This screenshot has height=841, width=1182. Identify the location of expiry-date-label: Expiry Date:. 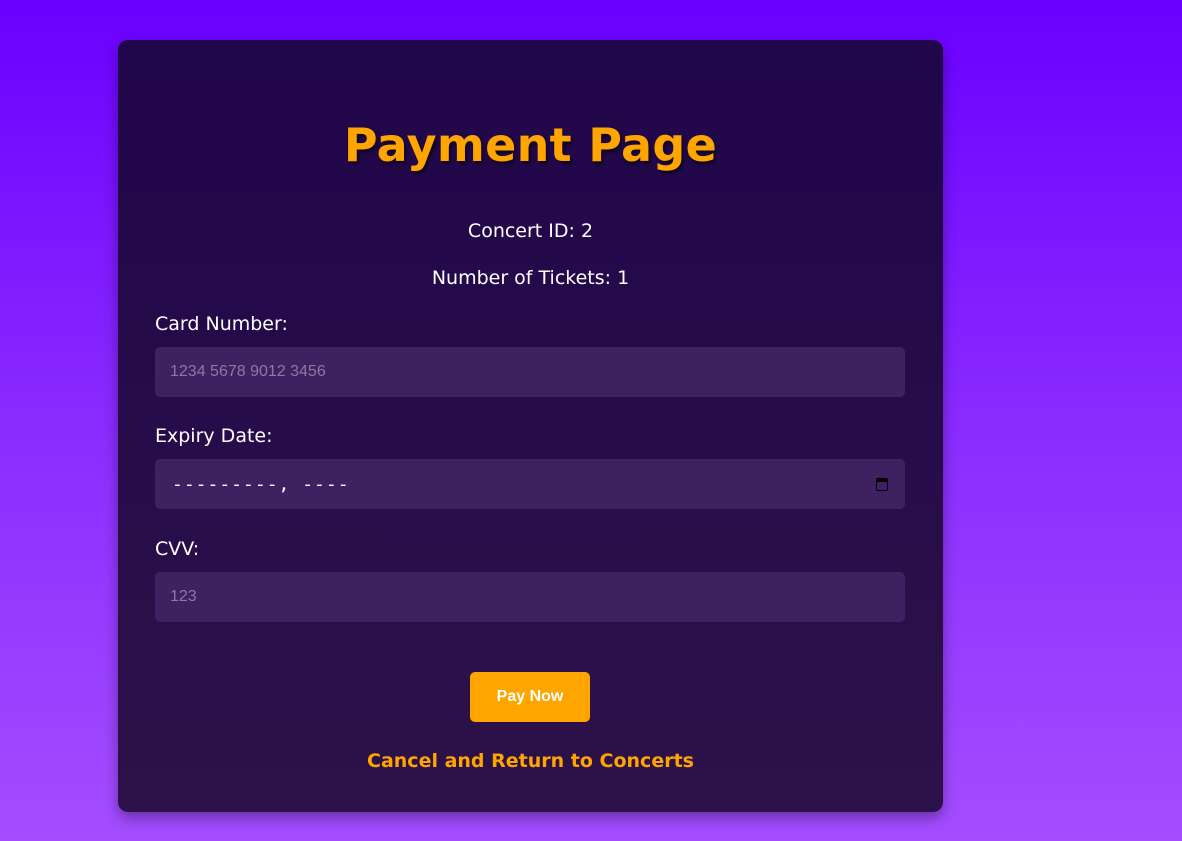
(214, 436).